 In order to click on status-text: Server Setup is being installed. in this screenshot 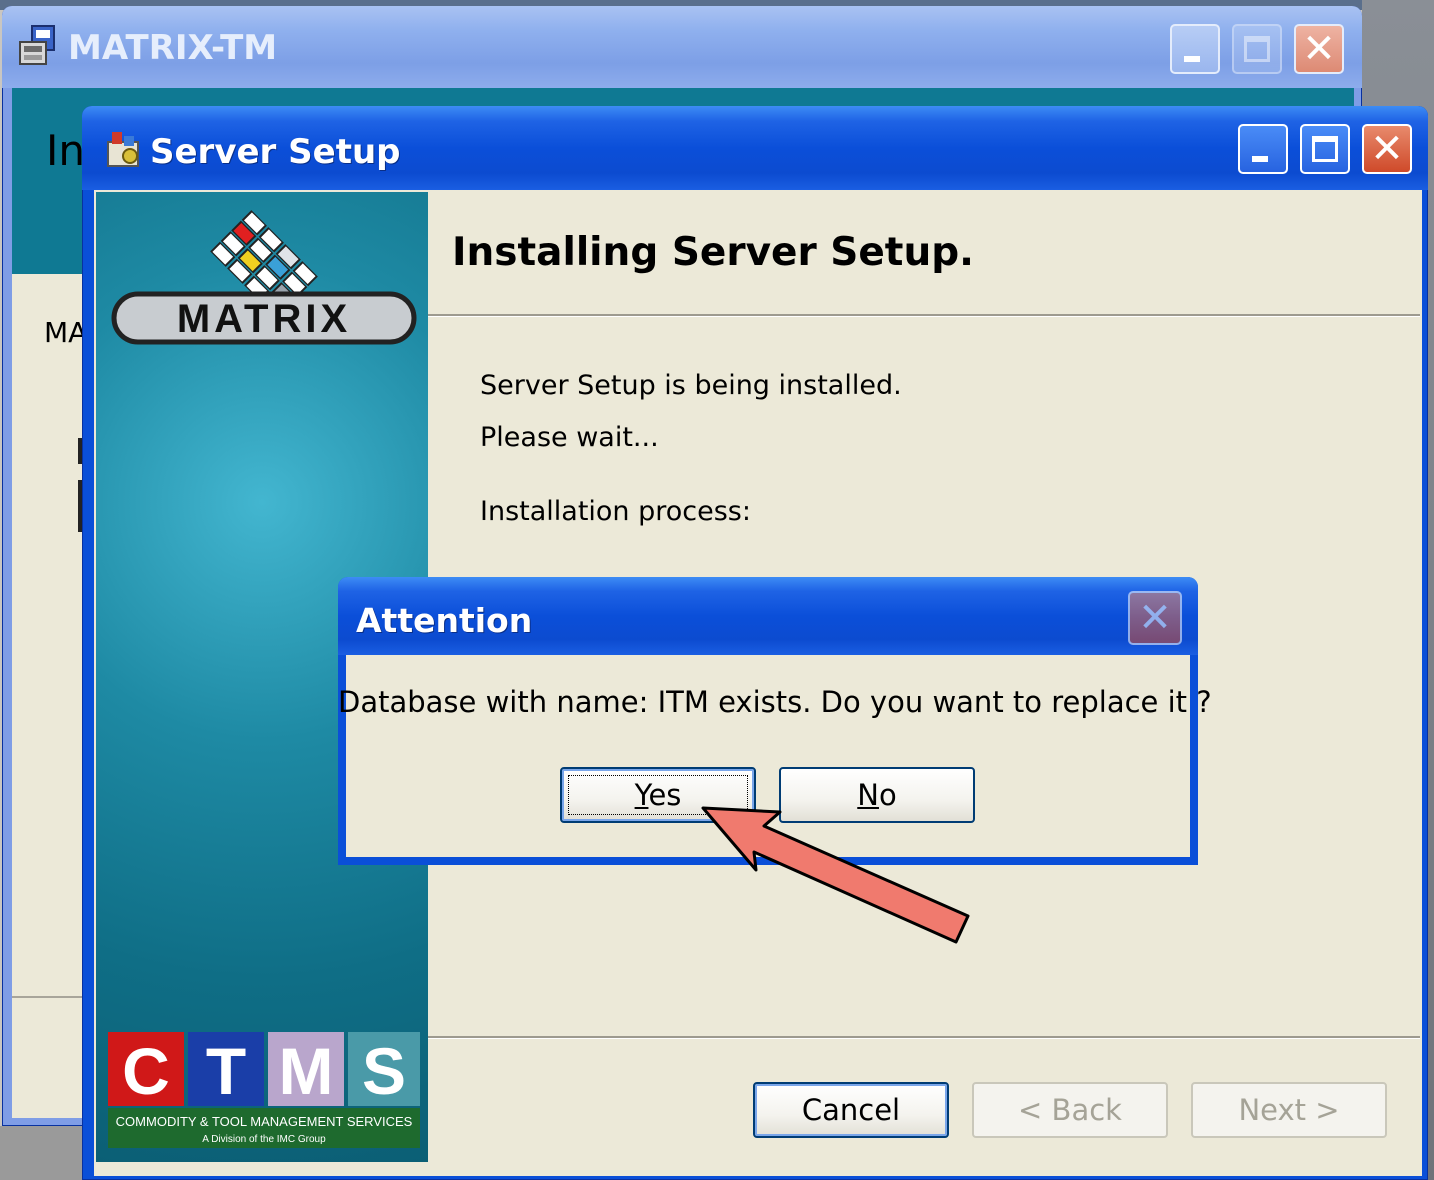, I will do `click(691, 385)`.